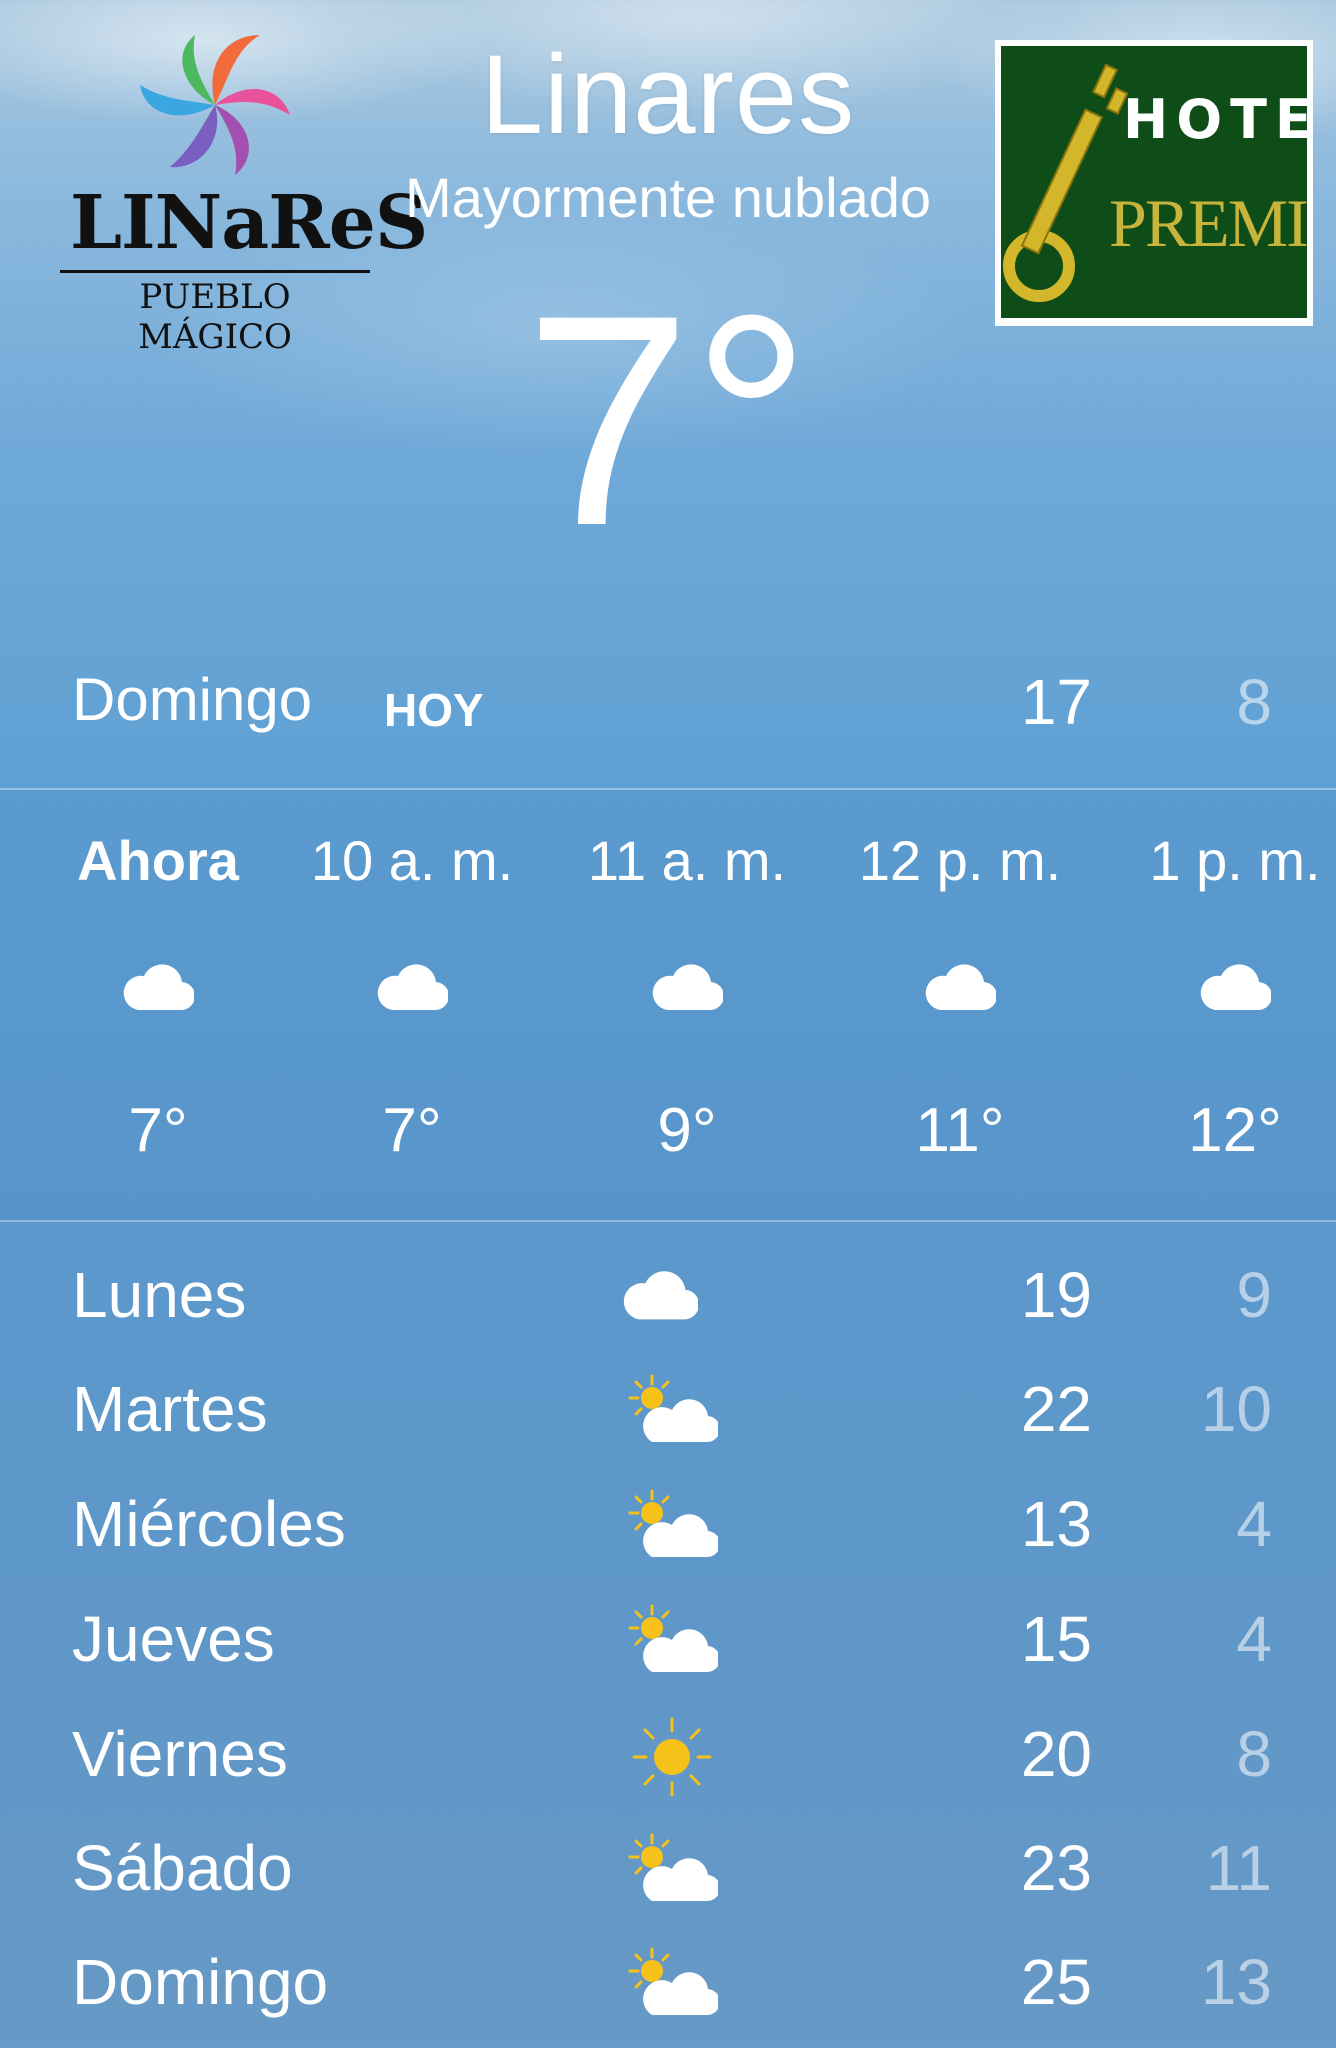 The image size is (1336, 2048). What do you see at coordinates (200, 1982) in the screenshot?
I see `day-name: Domingo` at bounding box center [200, 1982].